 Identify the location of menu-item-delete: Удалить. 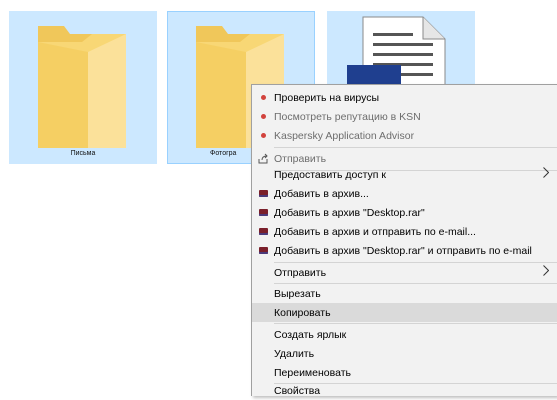
(404, 353).